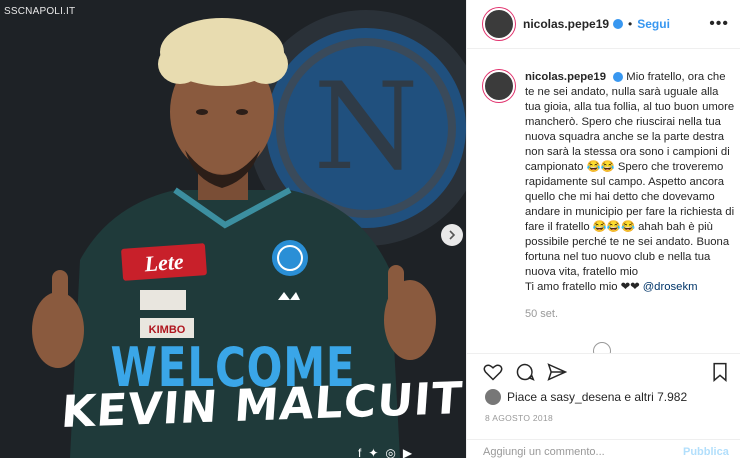  I want to click on next-image-button, so click(452, 235).